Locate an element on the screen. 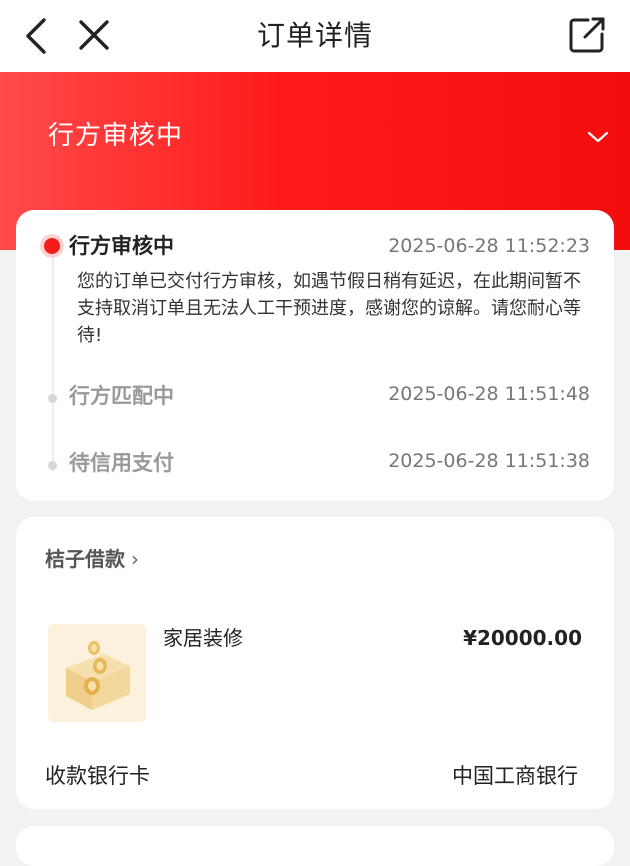 Image resolution: width=630 pixels, height=866 pixels. bank-card-value: 中国工商银行 is located at coordinates (515, 776).